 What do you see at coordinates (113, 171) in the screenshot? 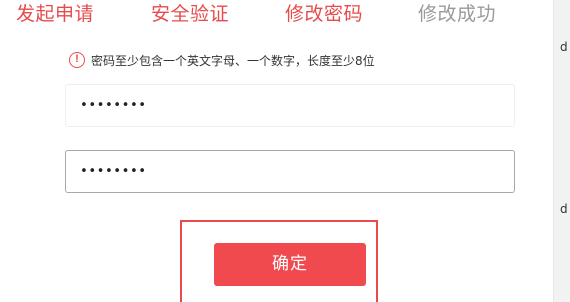
I see `confirm-password-value: ••••••••` at bounding box center [113, 171].